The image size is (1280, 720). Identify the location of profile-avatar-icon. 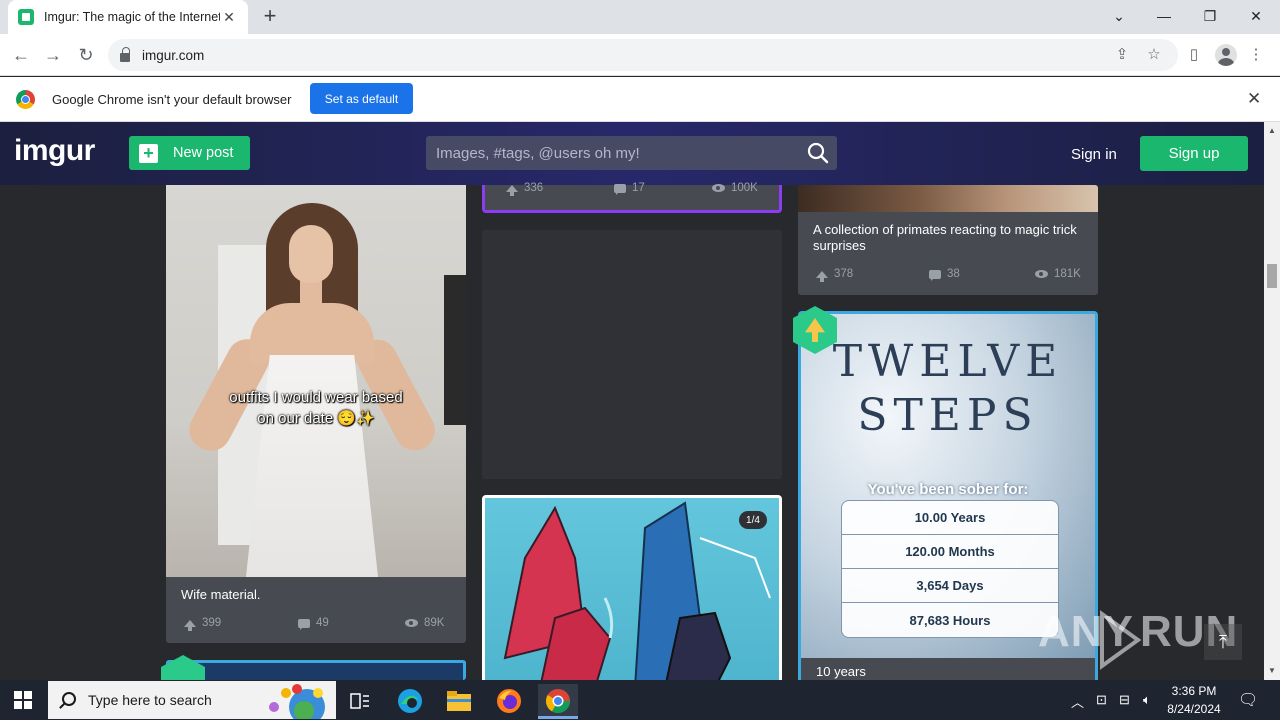
(1226, 55).